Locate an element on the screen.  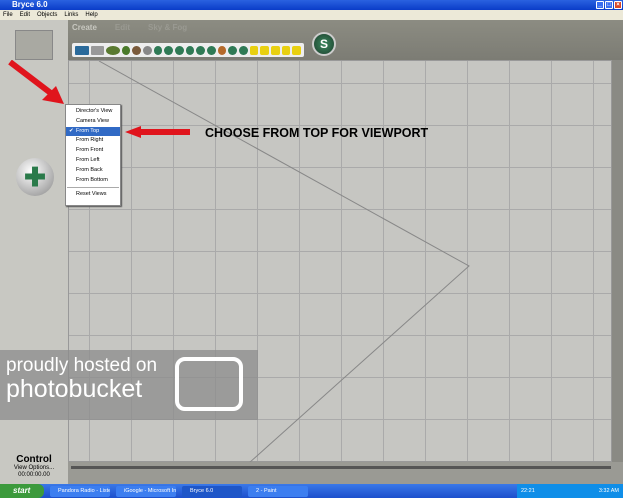
tray-time: 22:21 is located at coordinates (528, 491).